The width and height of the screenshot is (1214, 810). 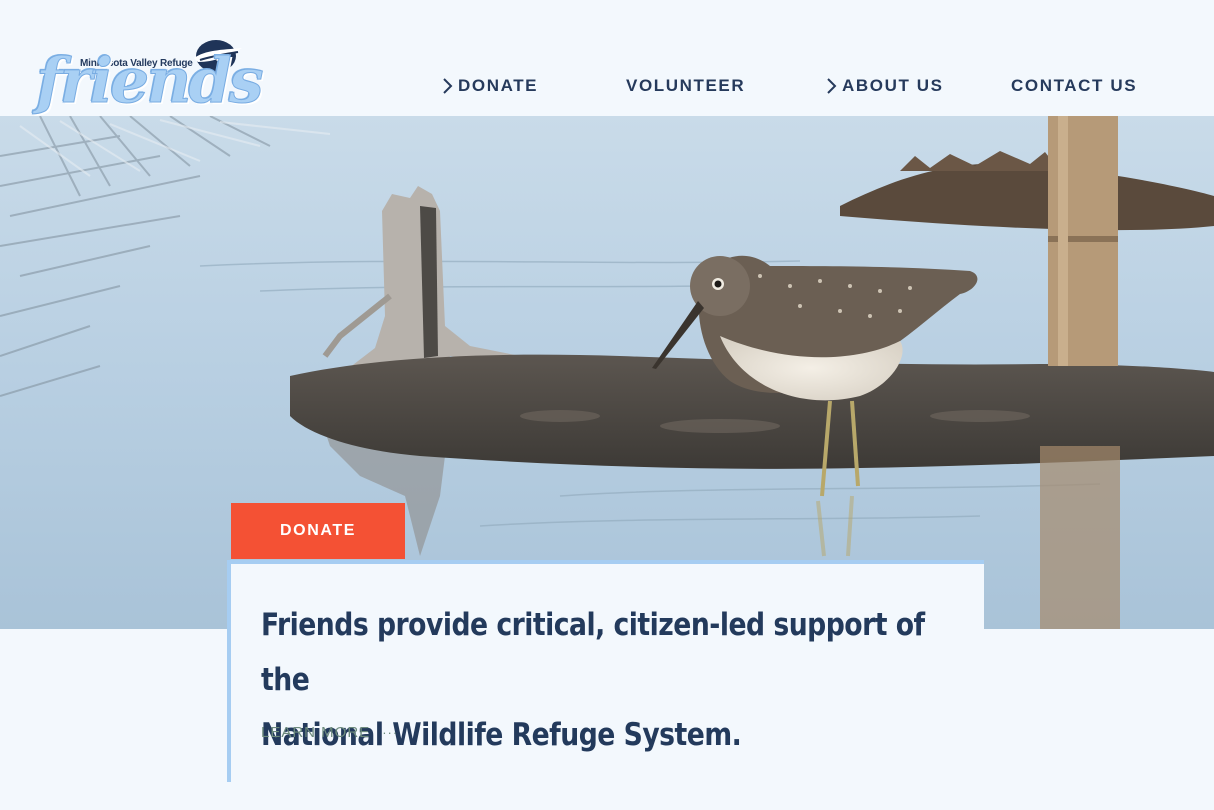 What do you see at coordinates (316, 732) in the screenshot?
I see `learn-more-label: LEARN MORE` at bounding box center [316, 732].